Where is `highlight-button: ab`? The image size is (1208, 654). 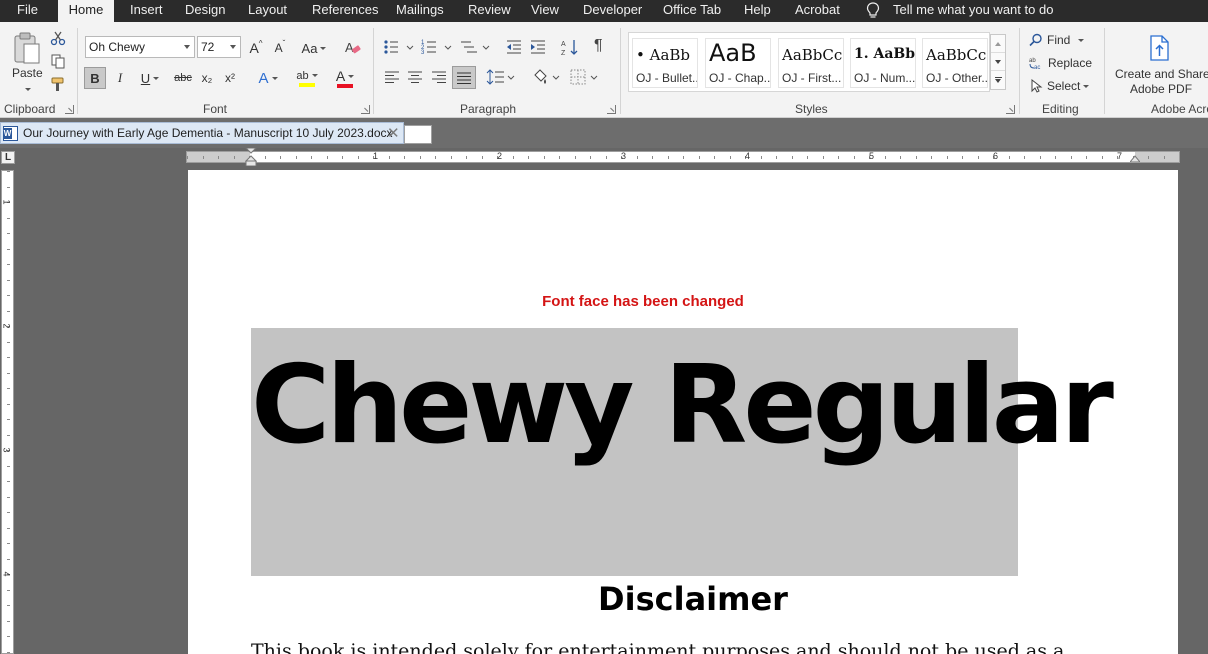
highlight-button: ab is located at coordinates (307, 78).